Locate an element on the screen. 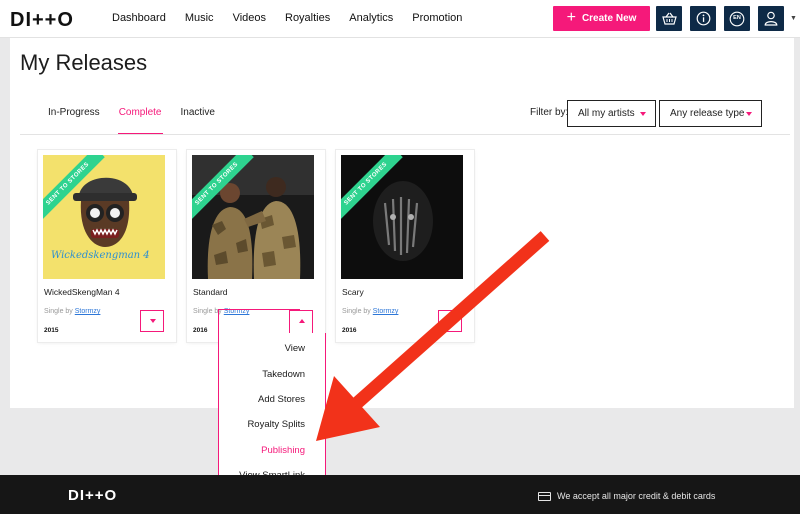  footer-logo: DI++O is located at coordinates (92, 495).